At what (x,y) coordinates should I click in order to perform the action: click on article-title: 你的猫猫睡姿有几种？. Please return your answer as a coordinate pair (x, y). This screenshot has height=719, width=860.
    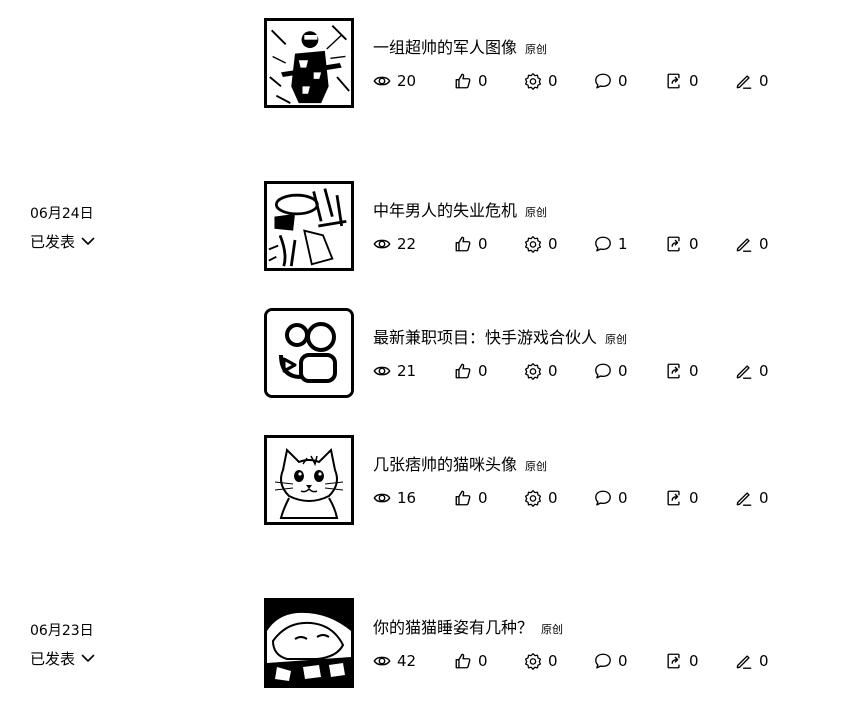
    Looking at the image, I should click on (453, 626).